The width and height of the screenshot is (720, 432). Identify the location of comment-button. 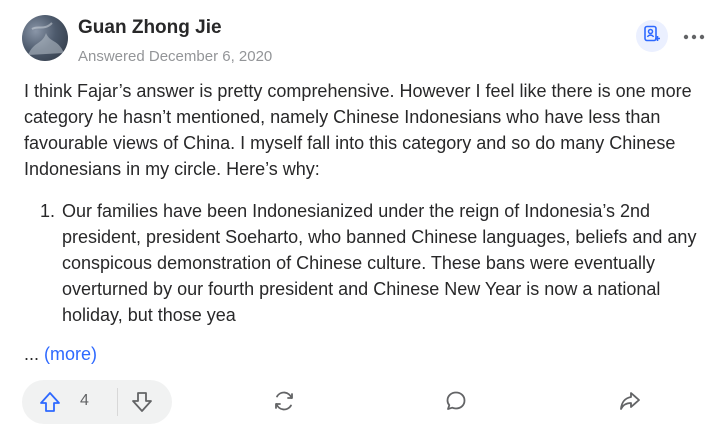
(456, 403).